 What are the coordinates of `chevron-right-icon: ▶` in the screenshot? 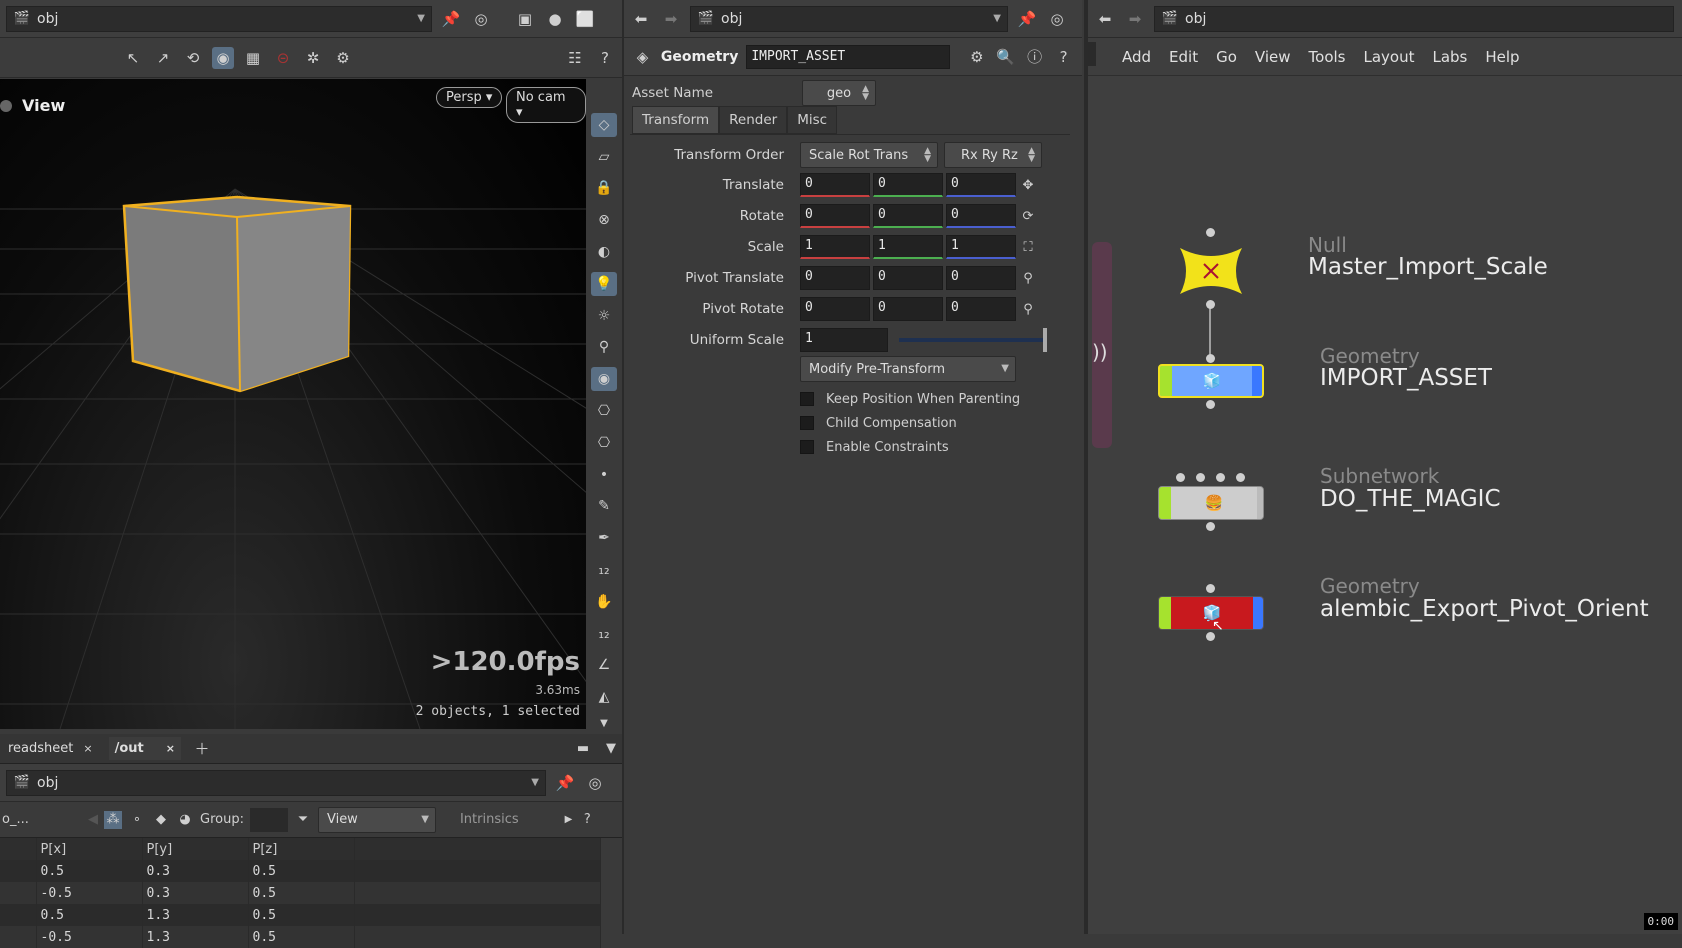 It's located at (569, 819).